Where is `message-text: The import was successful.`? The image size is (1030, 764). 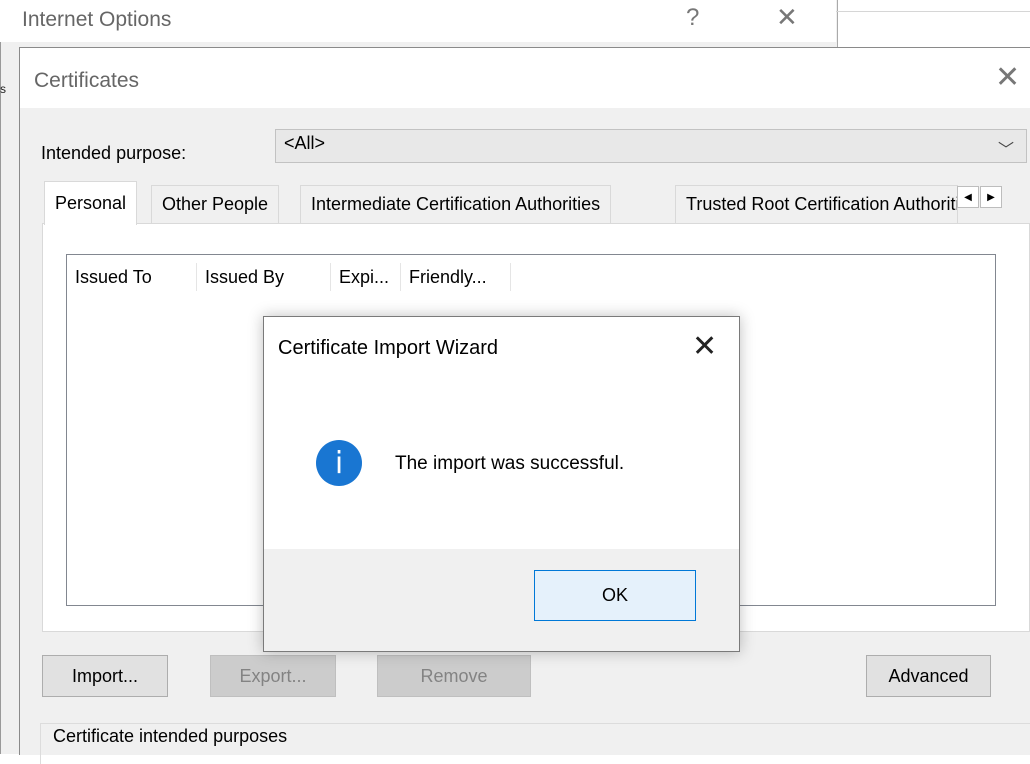
message-text: The import was successful. is located at coordinates (510, 463).